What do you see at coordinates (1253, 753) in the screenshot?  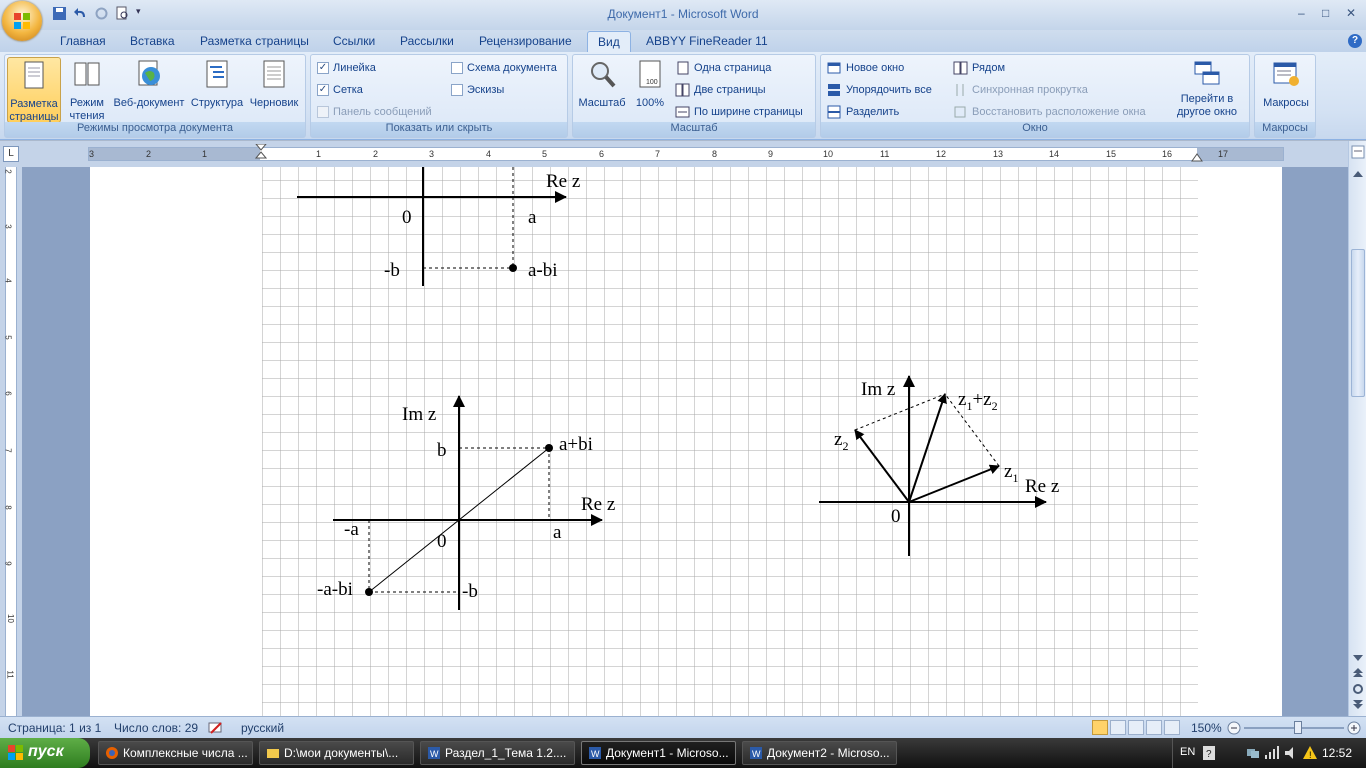 I see `network-icon` at bounding box center [1253, 753].